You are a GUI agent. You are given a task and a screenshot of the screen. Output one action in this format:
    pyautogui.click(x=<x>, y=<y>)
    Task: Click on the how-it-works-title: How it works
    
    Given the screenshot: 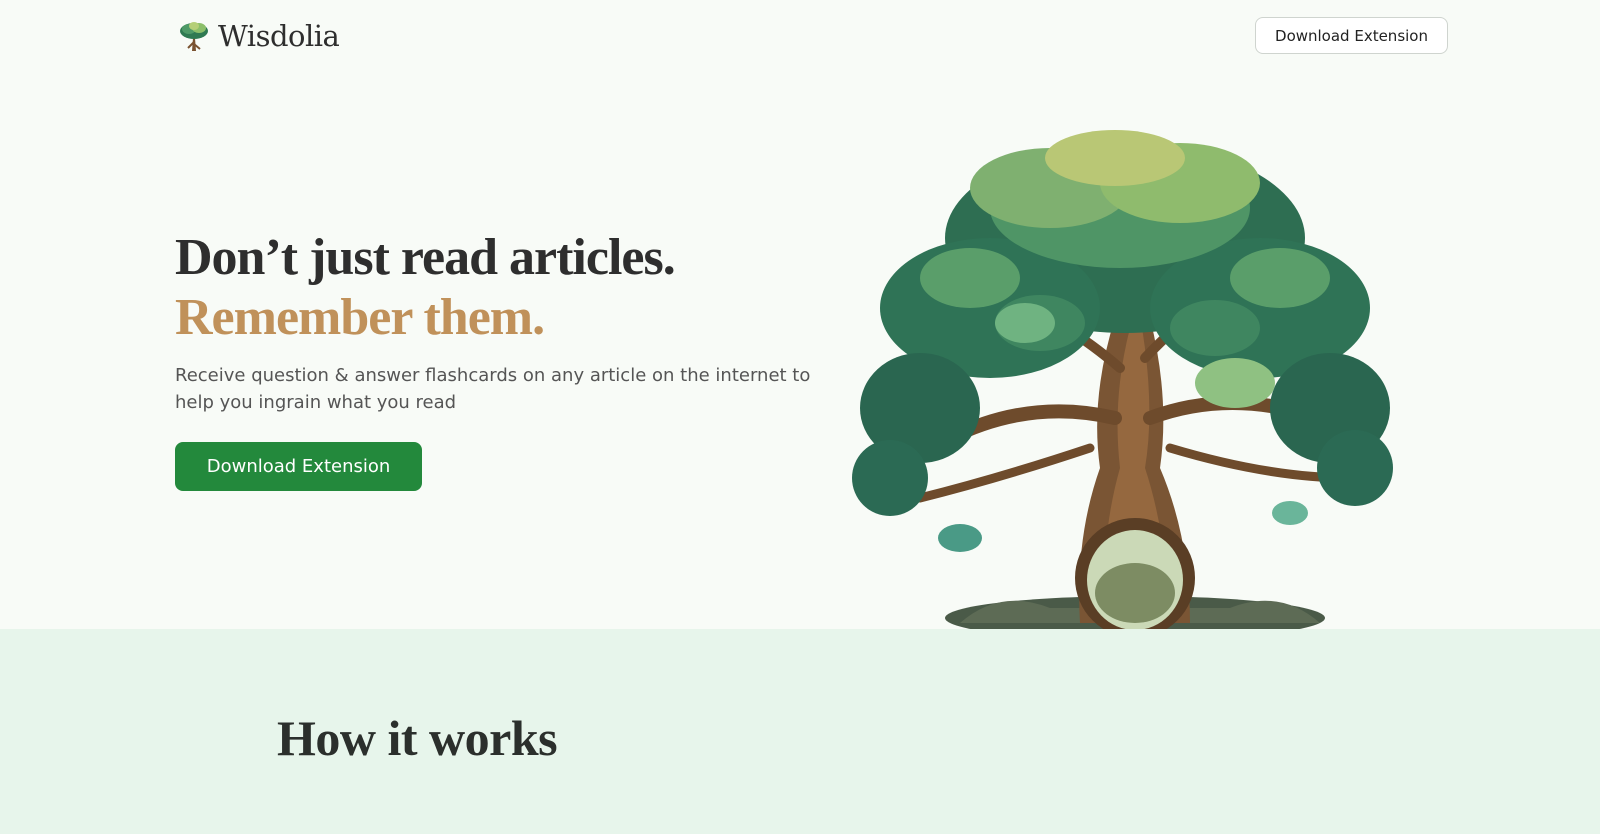 What is the action you would take?
    pyautogui.click(x=417, y=738)
    